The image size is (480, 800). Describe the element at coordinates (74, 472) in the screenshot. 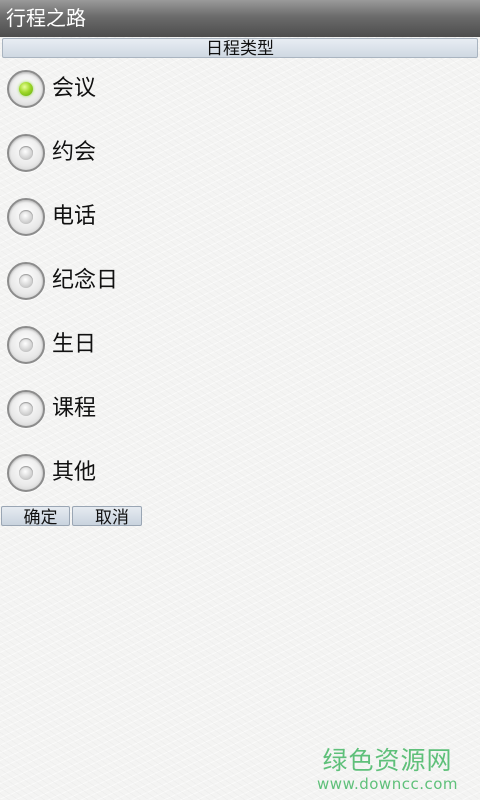

I see `option-label: 其他` at that location.